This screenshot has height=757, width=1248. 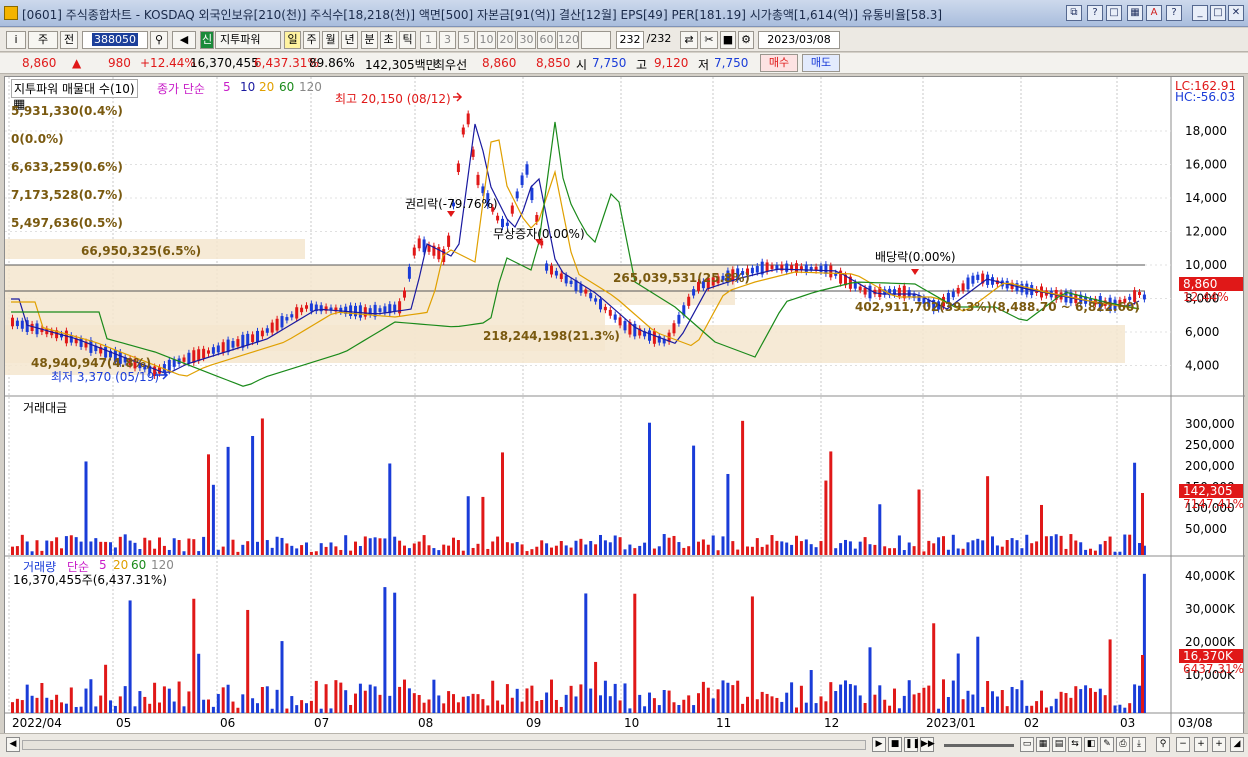 What do you see at coordinates (1200, 13) in the screenshot?
I see `minimize-button: _` at bounding box center [1200, 13].